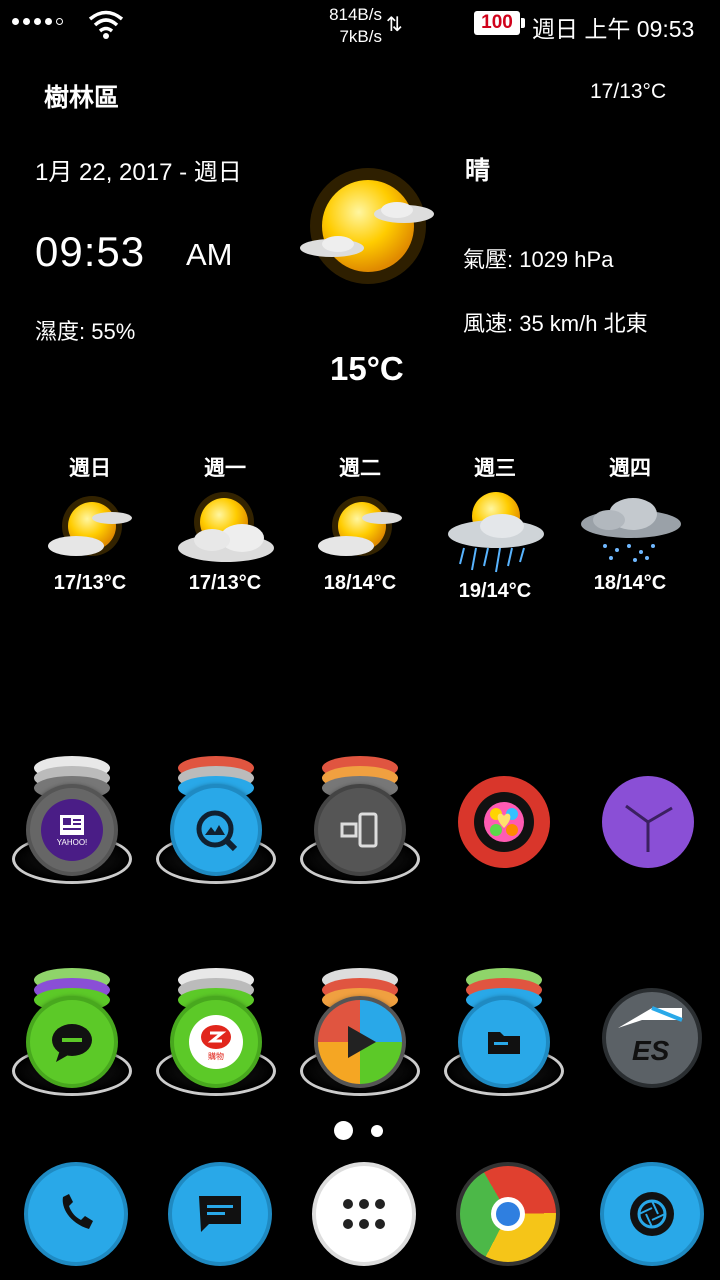 The width and height of the screenshot is (720, 1280). What do you see at coordinates (85, 331) in the screenshot?
I see `humidity-label: 濕度: 55%` at bounding box center [85, 331].